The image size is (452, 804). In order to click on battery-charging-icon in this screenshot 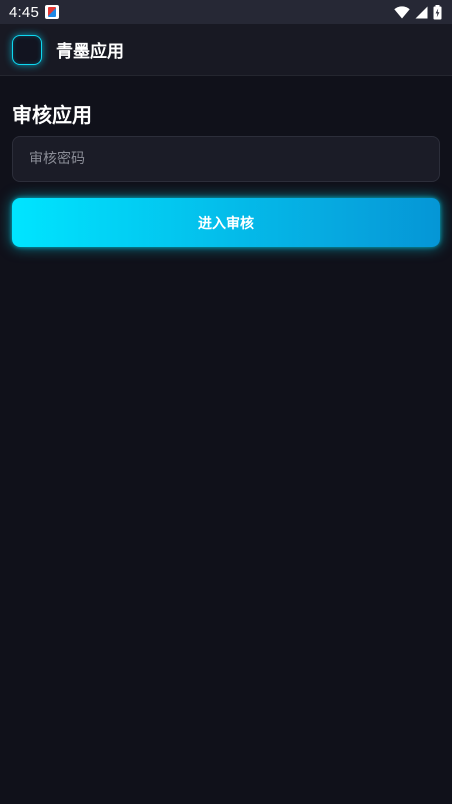, I will do `click(437, 12)`.